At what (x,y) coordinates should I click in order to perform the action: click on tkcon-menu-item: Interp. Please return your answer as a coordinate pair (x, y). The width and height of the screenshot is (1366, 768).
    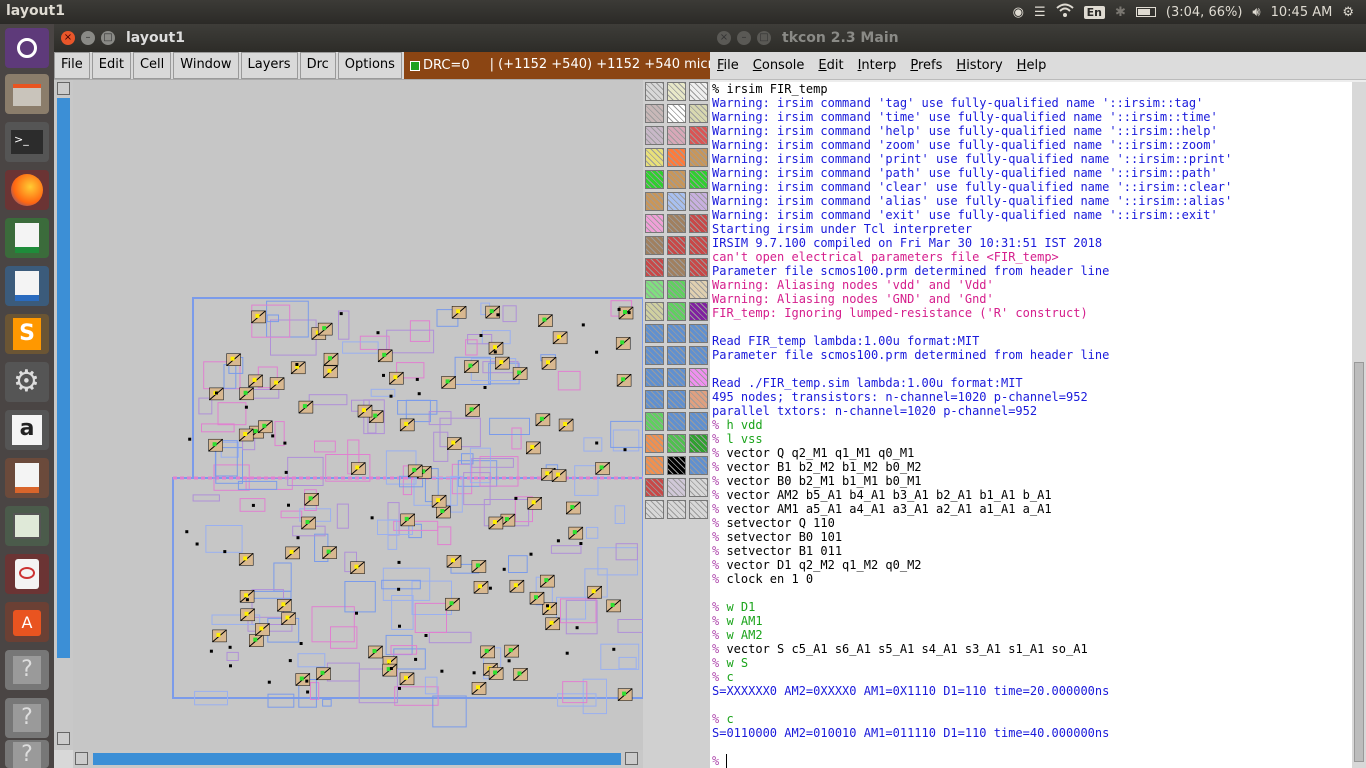
    Looking at the image, I should click on (877, 65).